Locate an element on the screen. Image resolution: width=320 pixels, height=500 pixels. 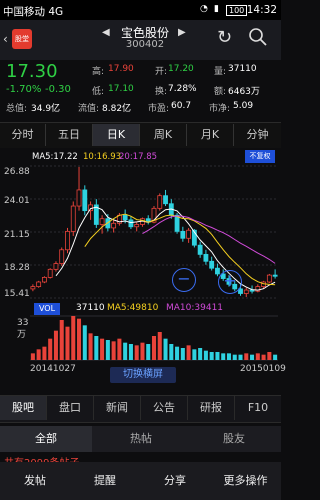
zoom-out-button: − is located at coordinates (184, 280).